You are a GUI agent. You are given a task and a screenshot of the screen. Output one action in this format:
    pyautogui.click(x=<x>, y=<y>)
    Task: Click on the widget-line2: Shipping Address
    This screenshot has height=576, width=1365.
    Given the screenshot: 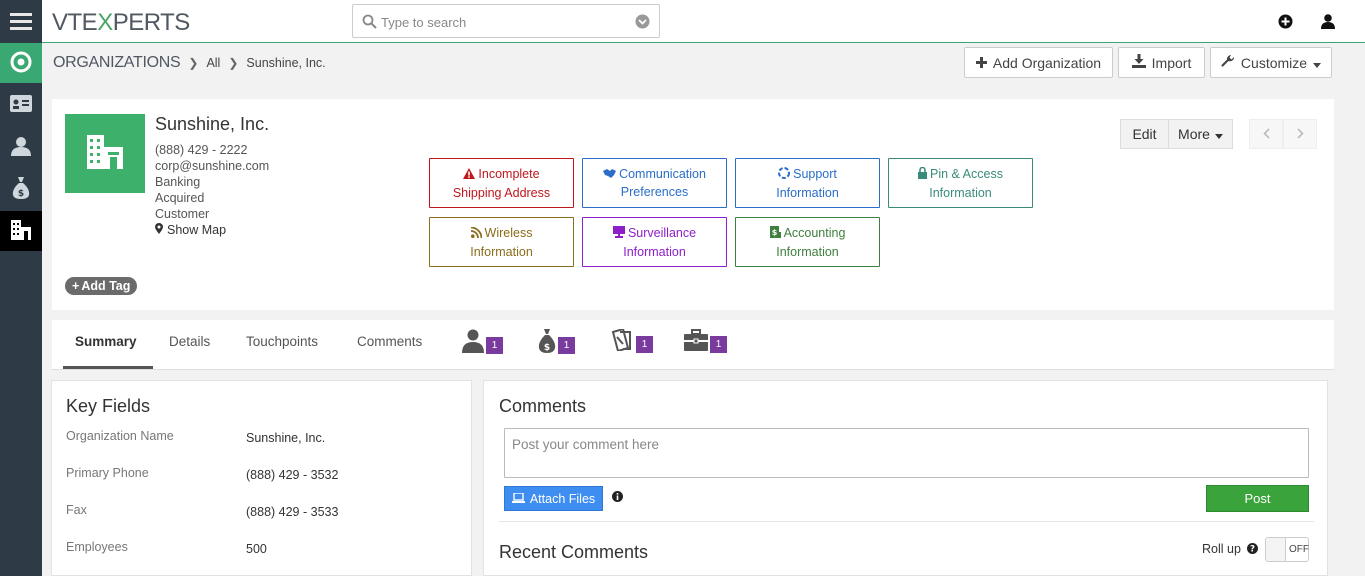 What is the action you would take?
    pyautogui.click(x=501, y=192)
    